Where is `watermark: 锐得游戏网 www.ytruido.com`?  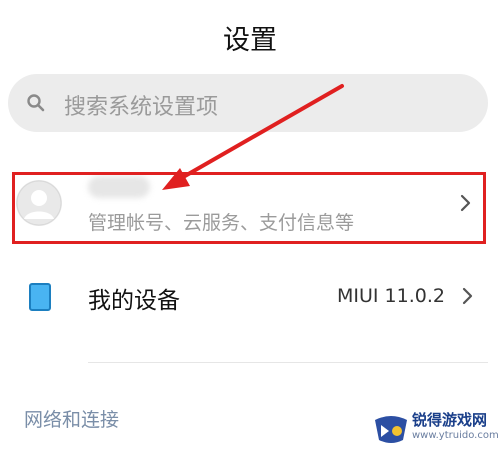
watermark: 锐得游戏网 www.ytruido.com is located at coordinates (436, 429).